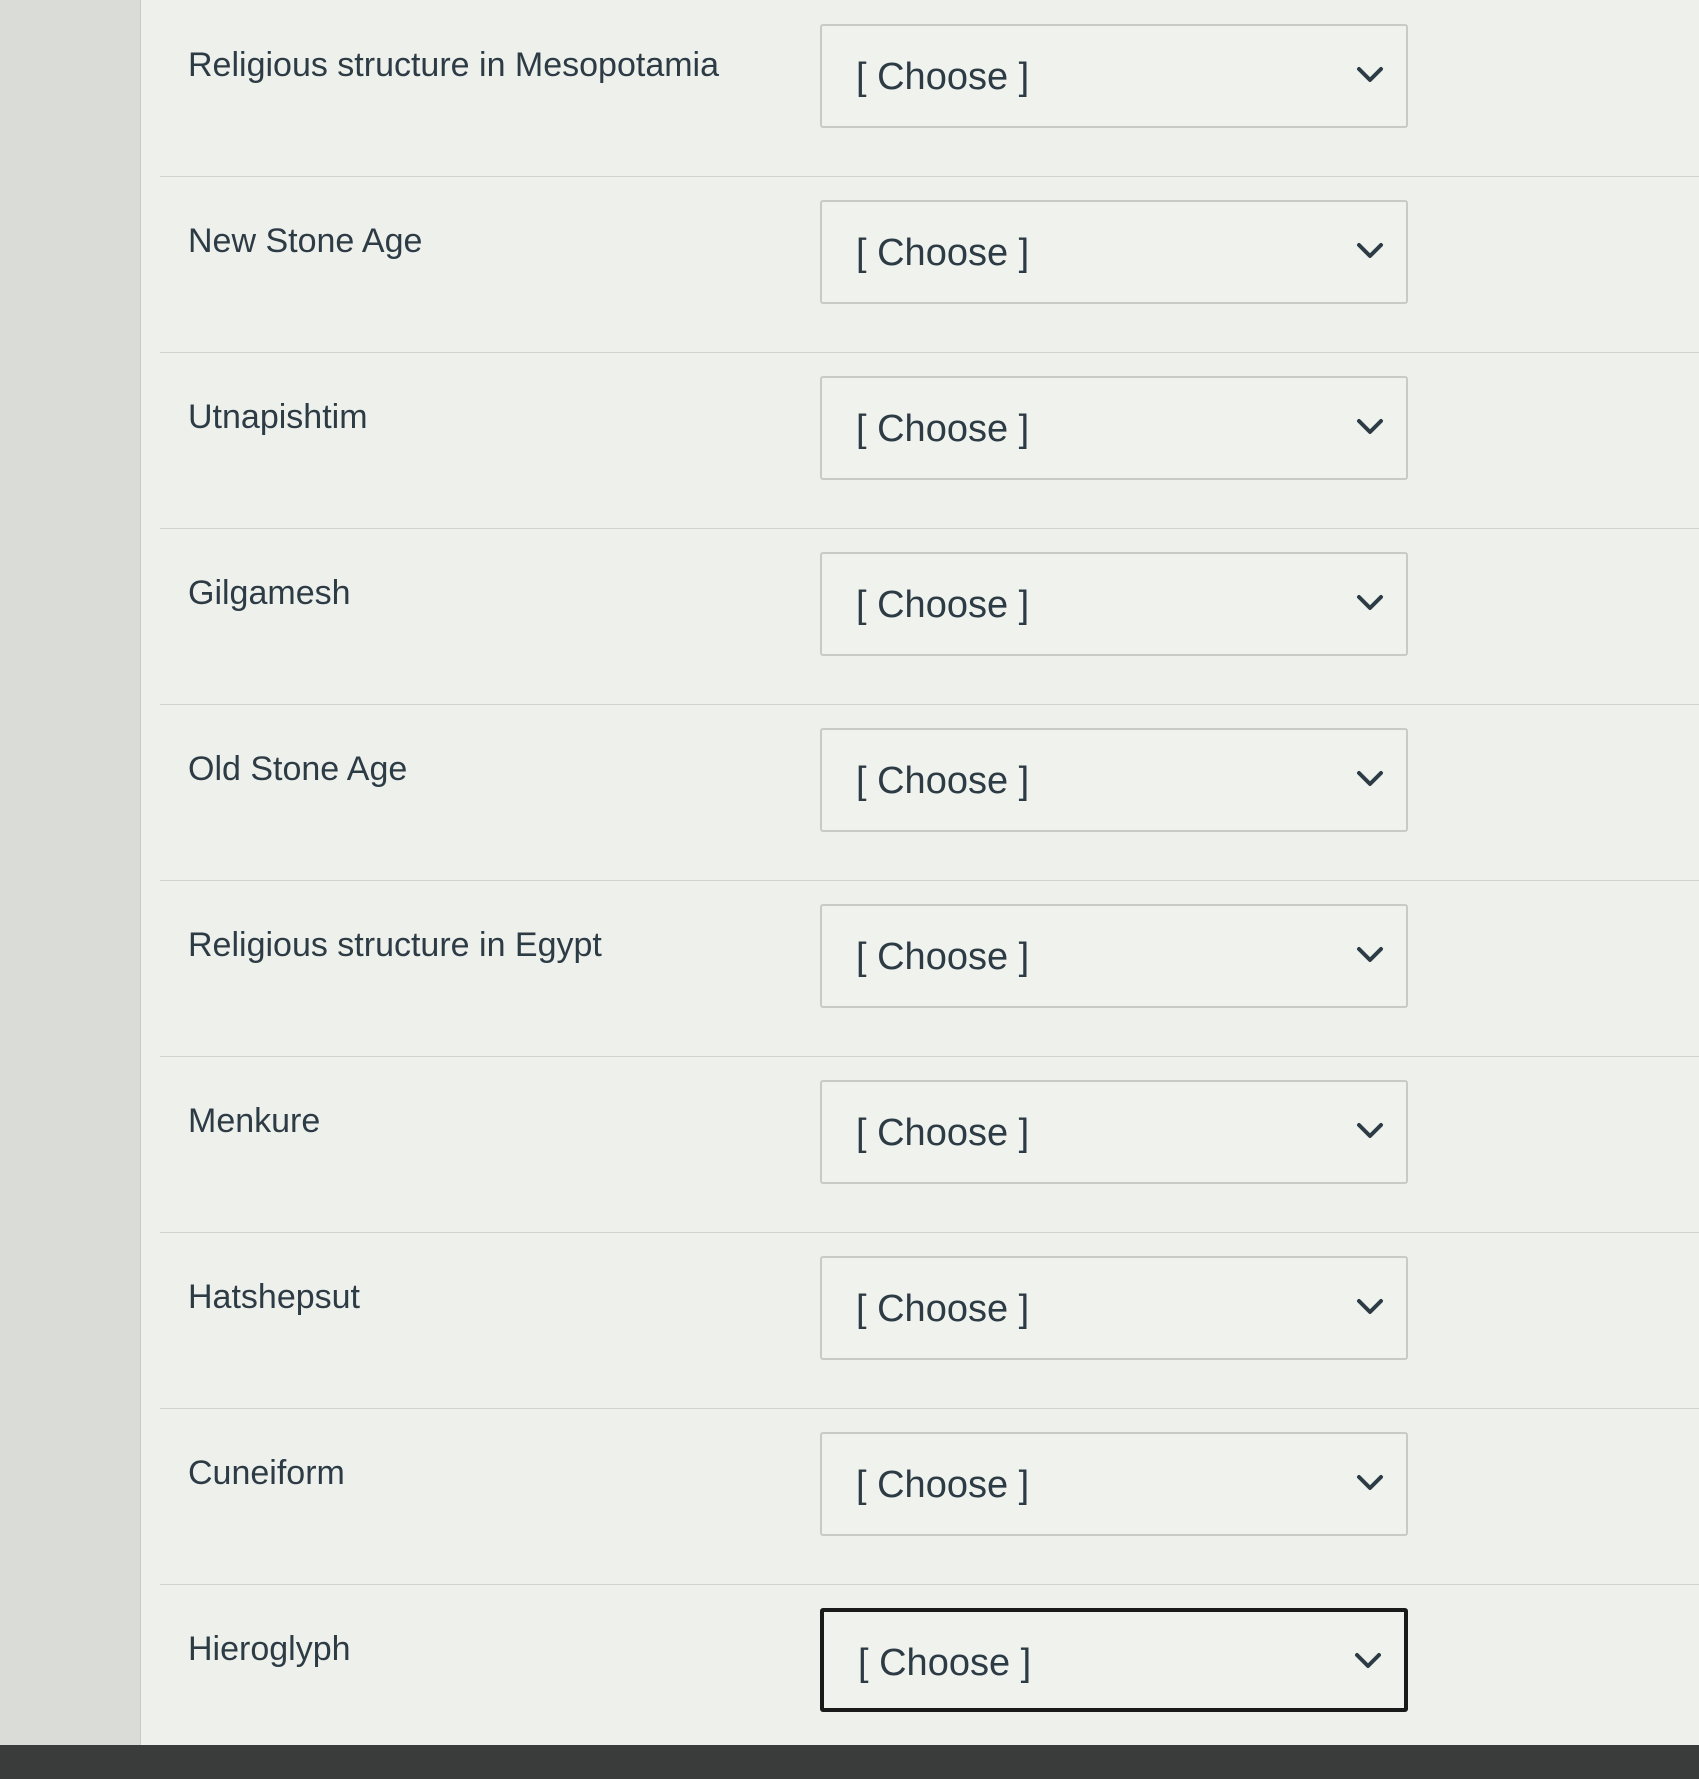 The image size is (1699, 1779). What do you see at coordinates (454, 65) in the screenshot?
I see `prompt-label: Religious structure in Mesopotamia` at bounding box center [454, 65].